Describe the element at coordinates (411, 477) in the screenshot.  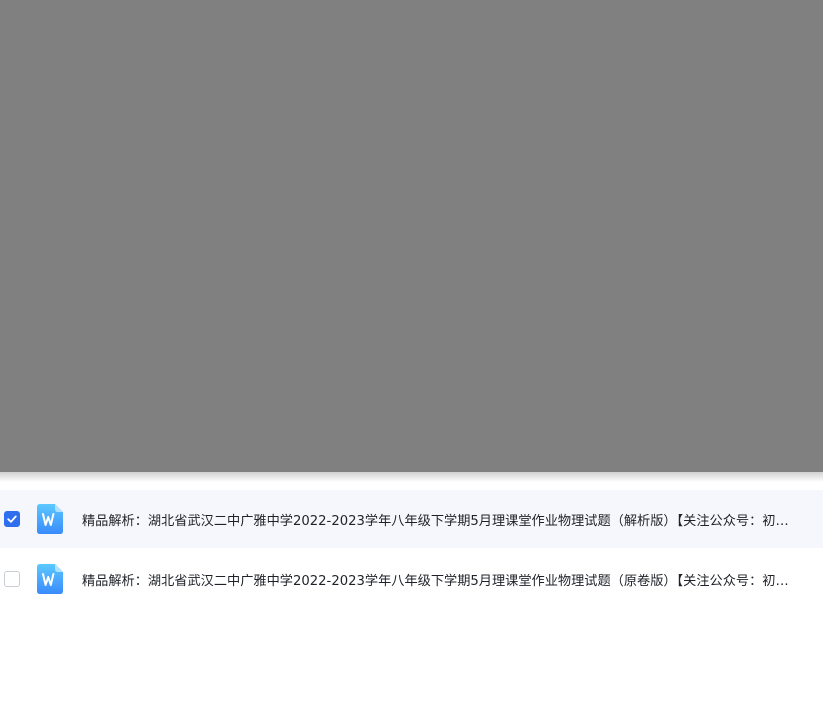
I see `sheet-shadow` at that location.